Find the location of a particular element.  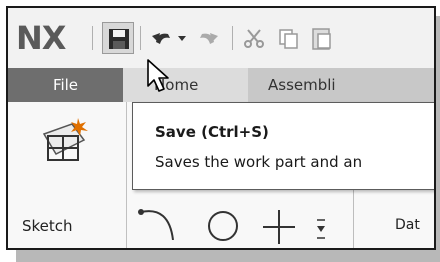

tooltip-title: Save (Ctrl+S) is located at coordinates (212, 132).